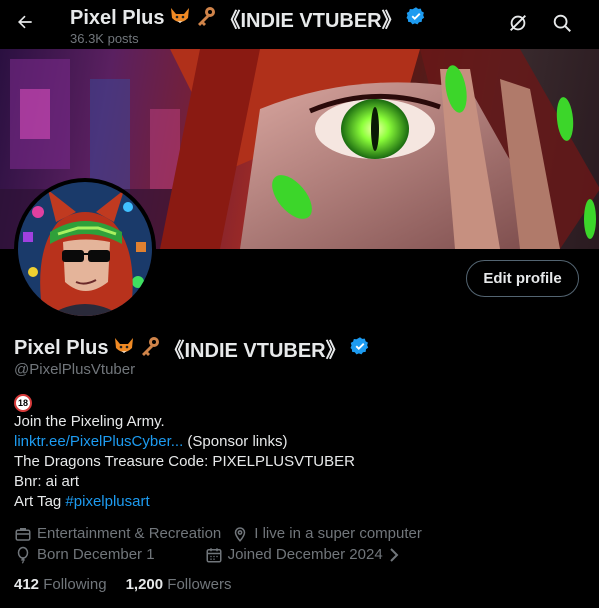  What do you see at coordinates (47, 481) in the screenshot?
I see `bio-line-4: Bnr: ai art` at bounding box center [47, 481].